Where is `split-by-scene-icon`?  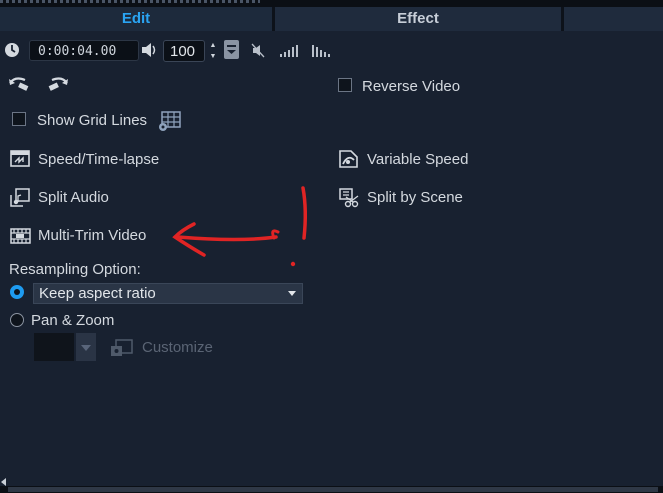
split-by-scene-icon is located at coordinates (349, 198).